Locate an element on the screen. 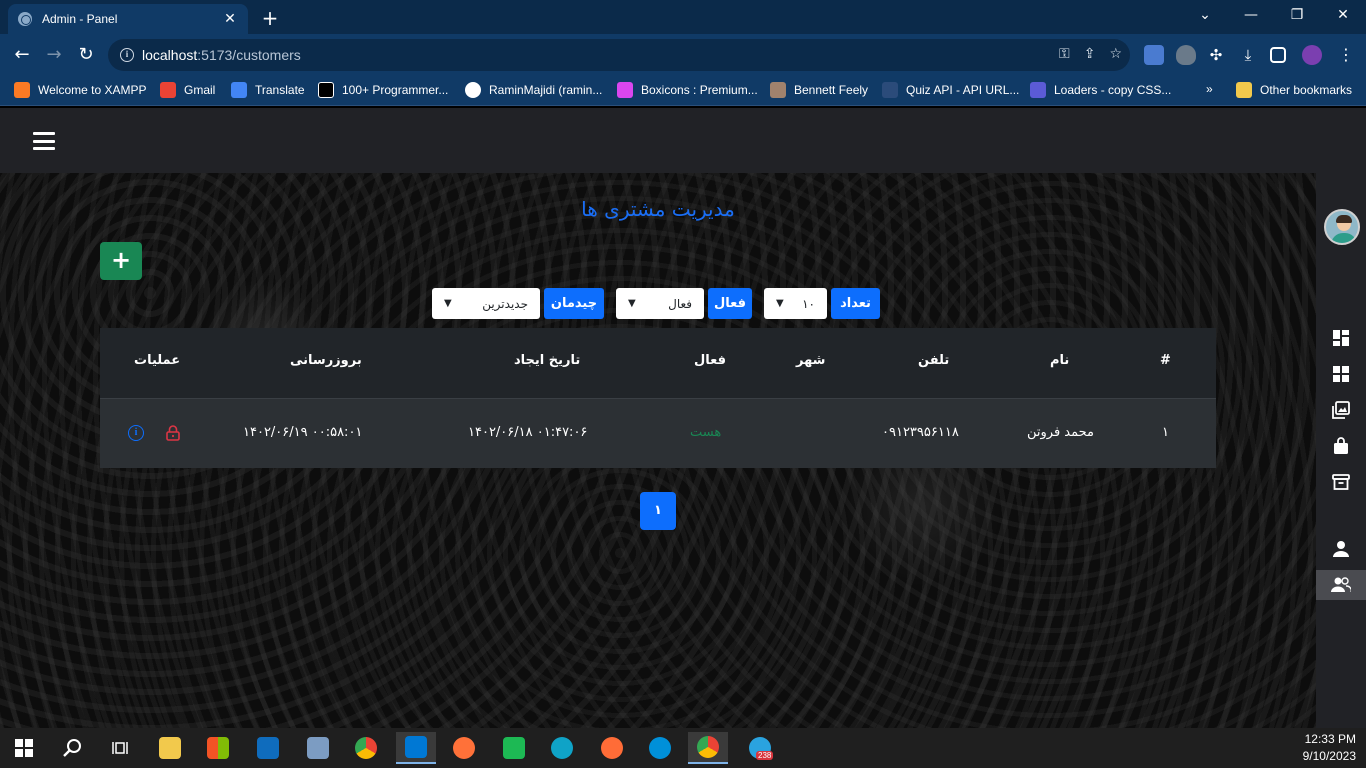 The image size is (1366, 768). bookmark-item: Translate is located at coordinates (268, 90).